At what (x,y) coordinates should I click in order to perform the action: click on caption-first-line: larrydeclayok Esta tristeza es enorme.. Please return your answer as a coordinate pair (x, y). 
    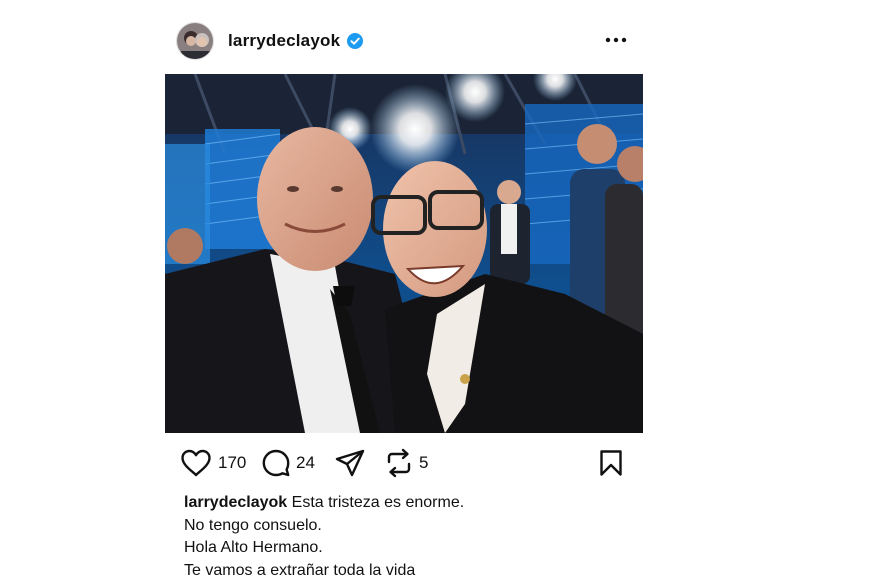
    Looking at the image, I should click on (444, 503).